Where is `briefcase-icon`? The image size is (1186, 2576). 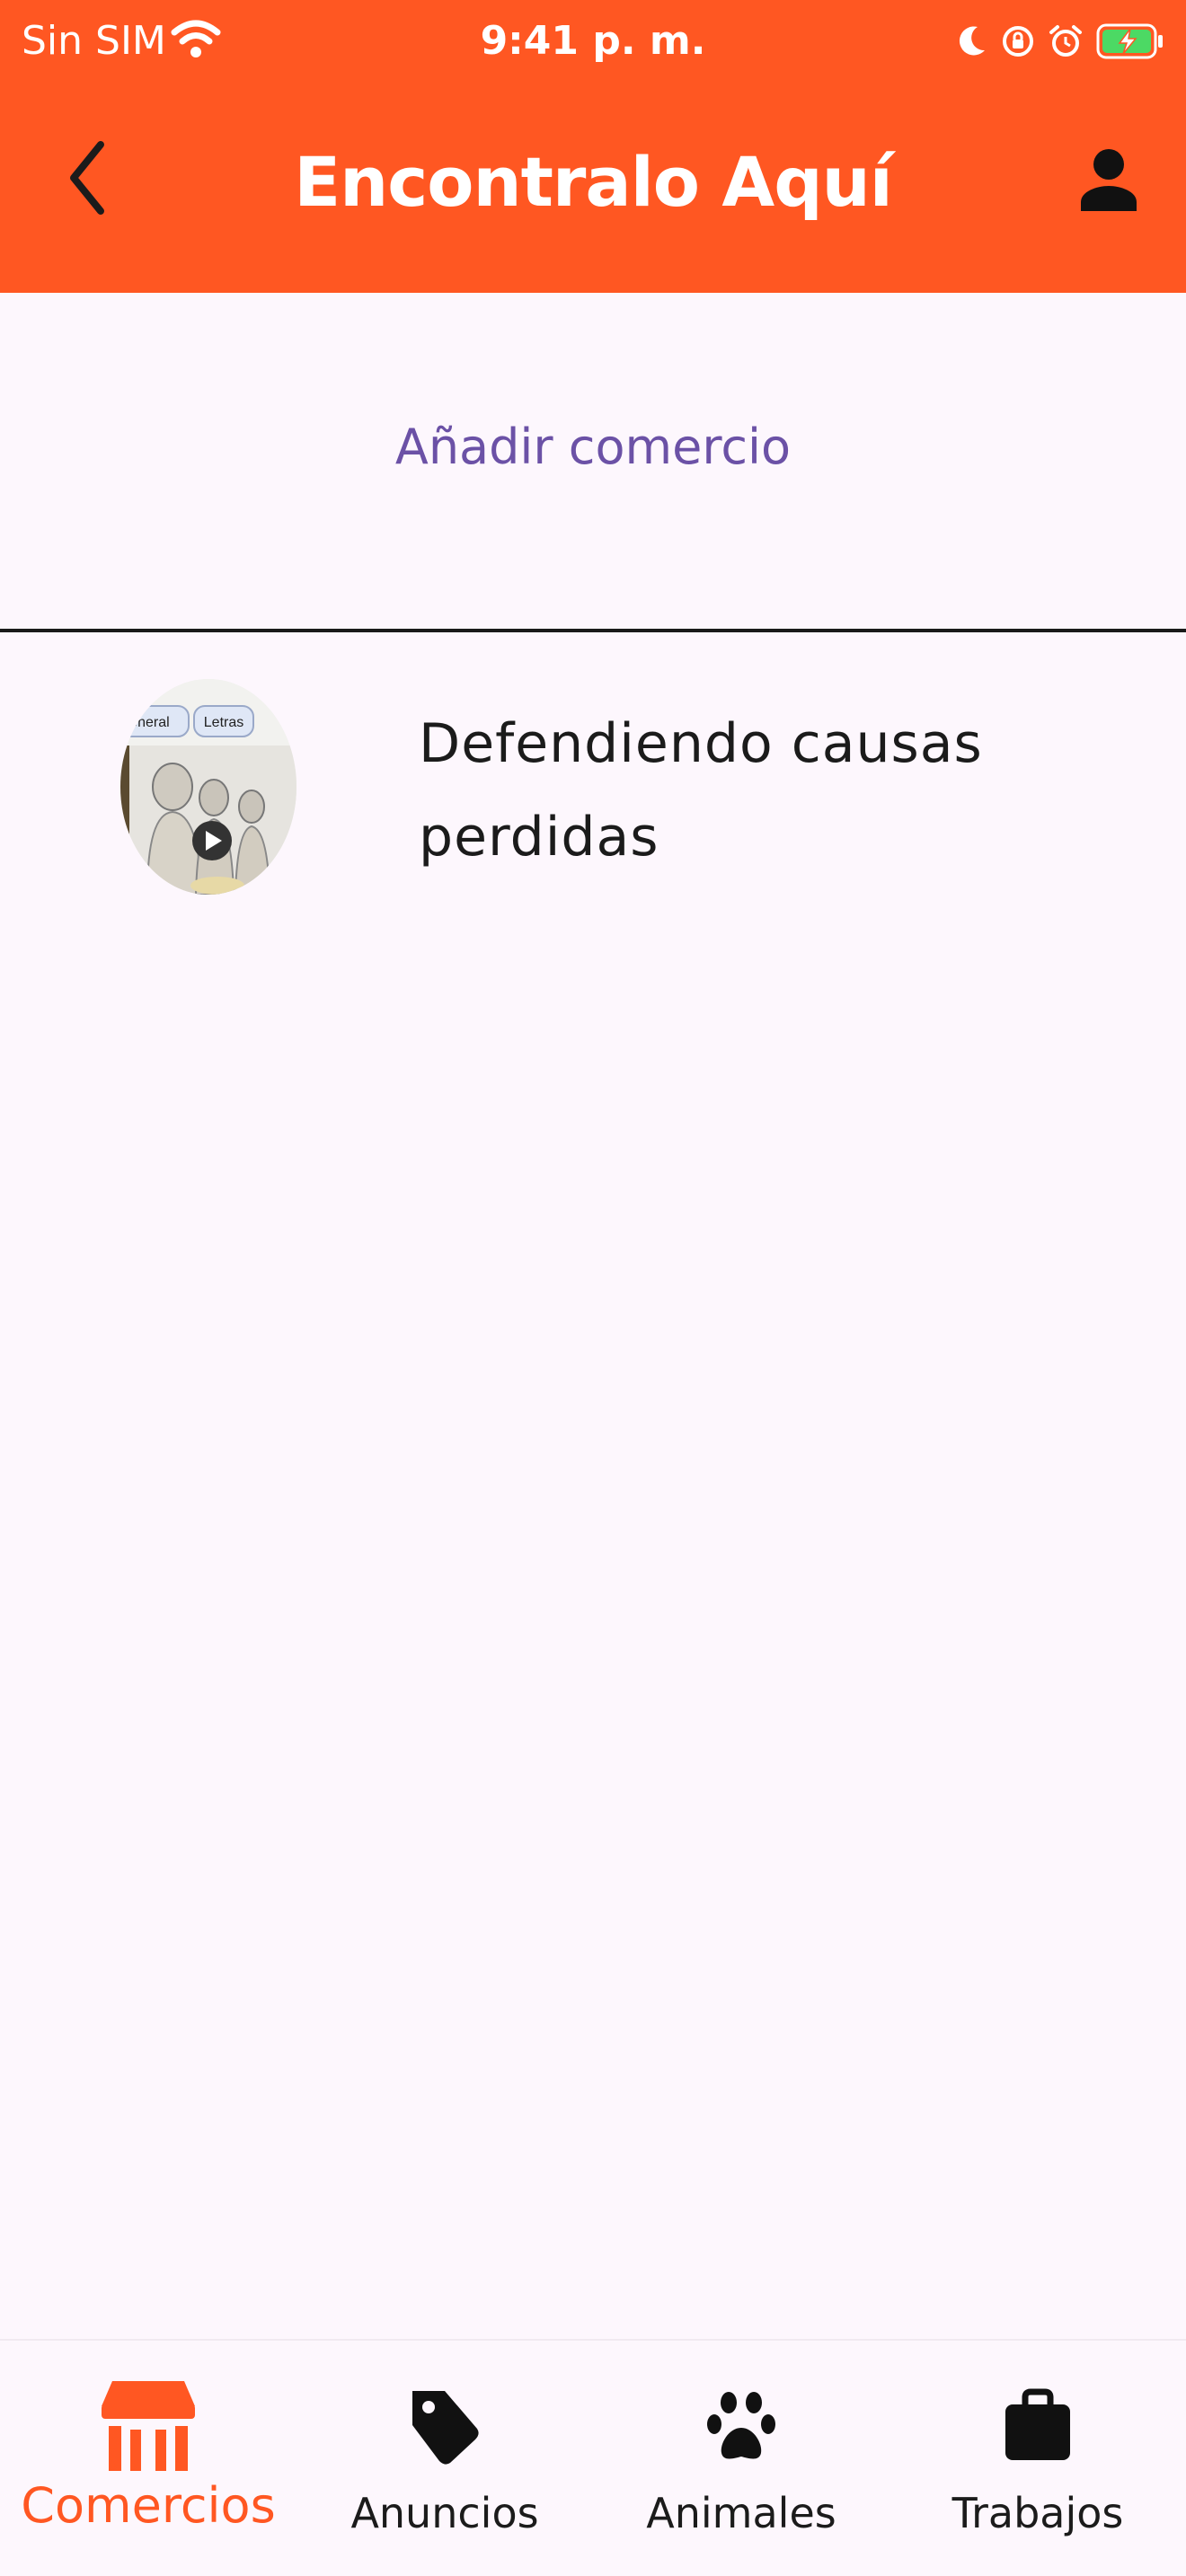
briefcase-icon is located at coordinates (1037, 2424).